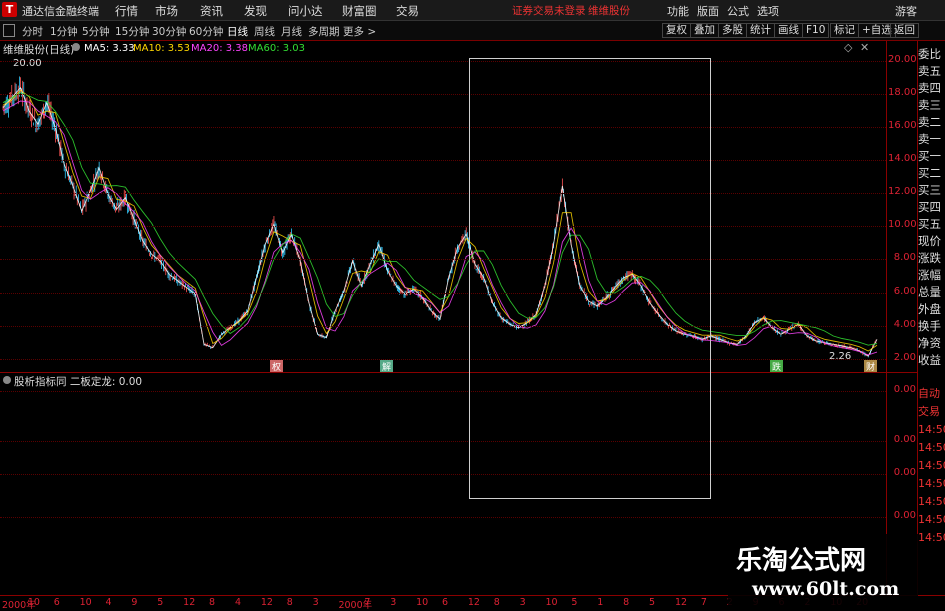  I want to click on quote-field-label: 收益, so click(929, 360).